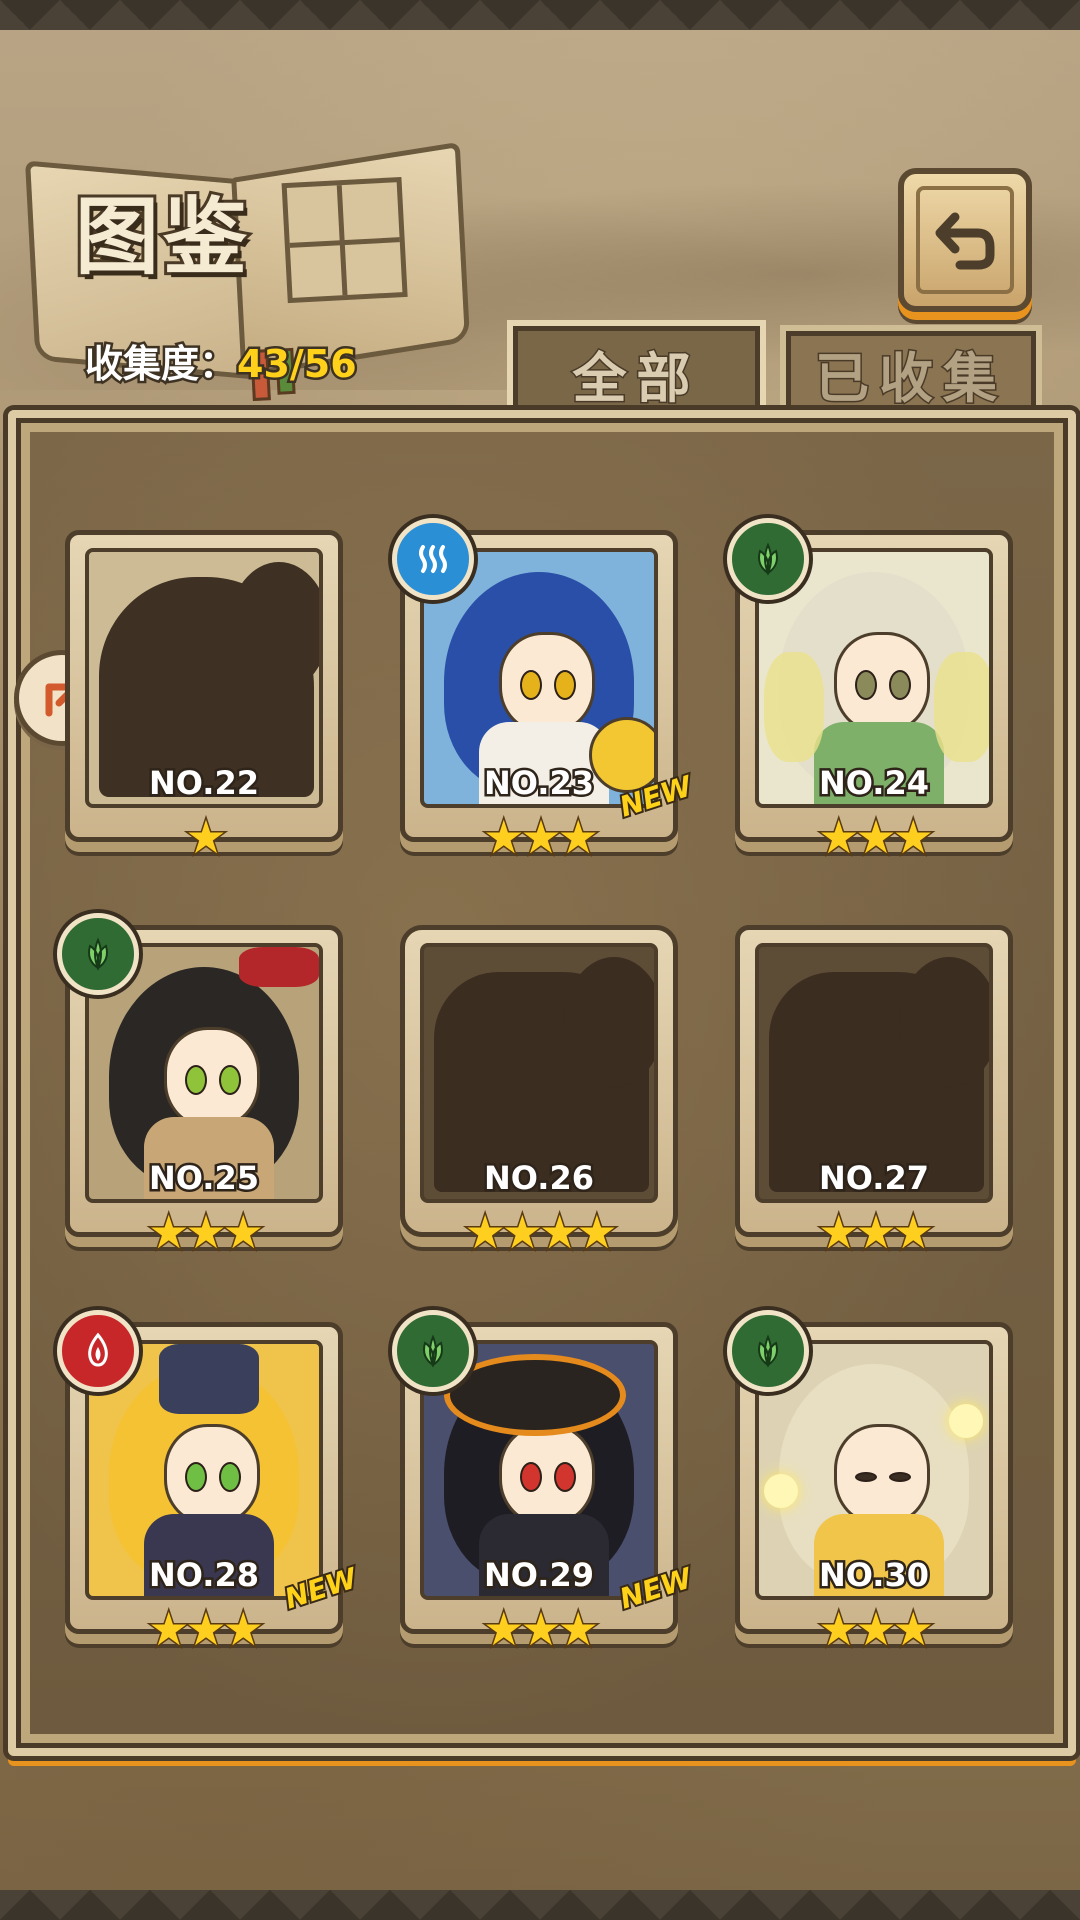 The image size is (1080, 1920). Describe the element at coordinates (540, 30) in the screenshot. I see `top-zigzag-border` at that location.